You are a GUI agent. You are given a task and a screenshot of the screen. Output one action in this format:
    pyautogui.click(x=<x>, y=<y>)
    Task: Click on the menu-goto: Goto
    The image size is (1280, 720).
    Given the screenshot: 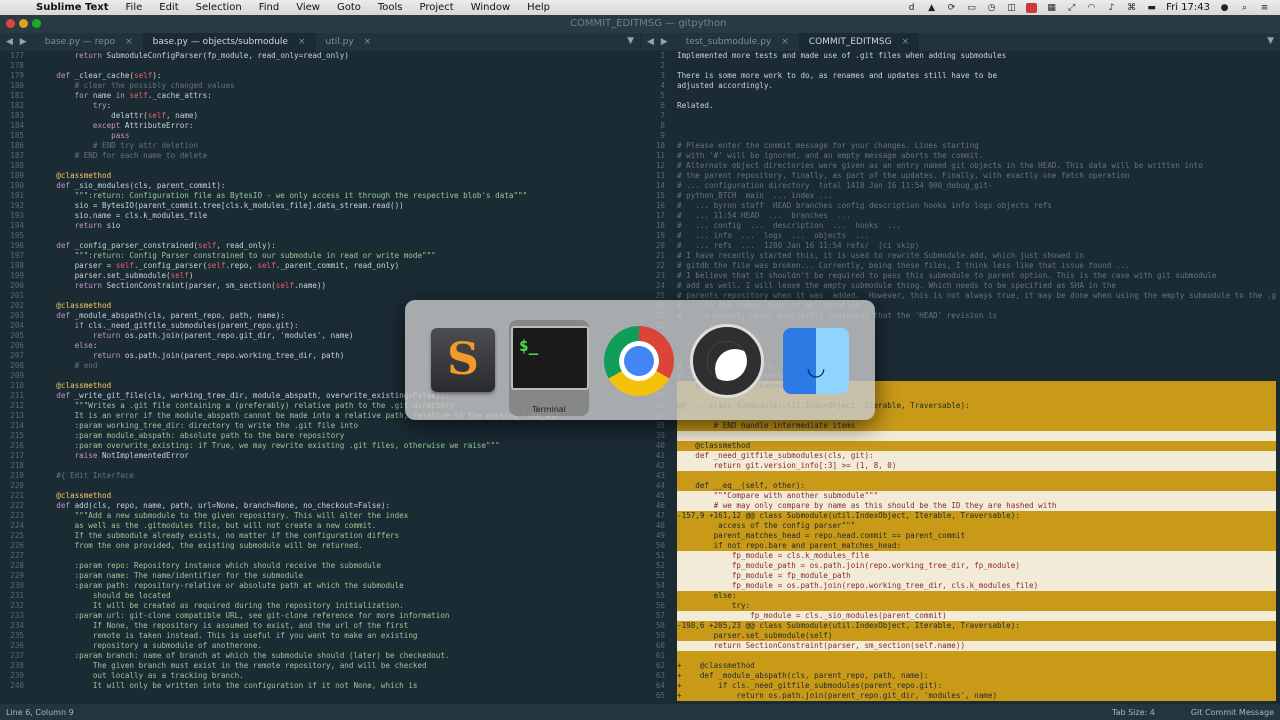 What is the action you would take?
    pyautogui.click(x=349, y=7)
    